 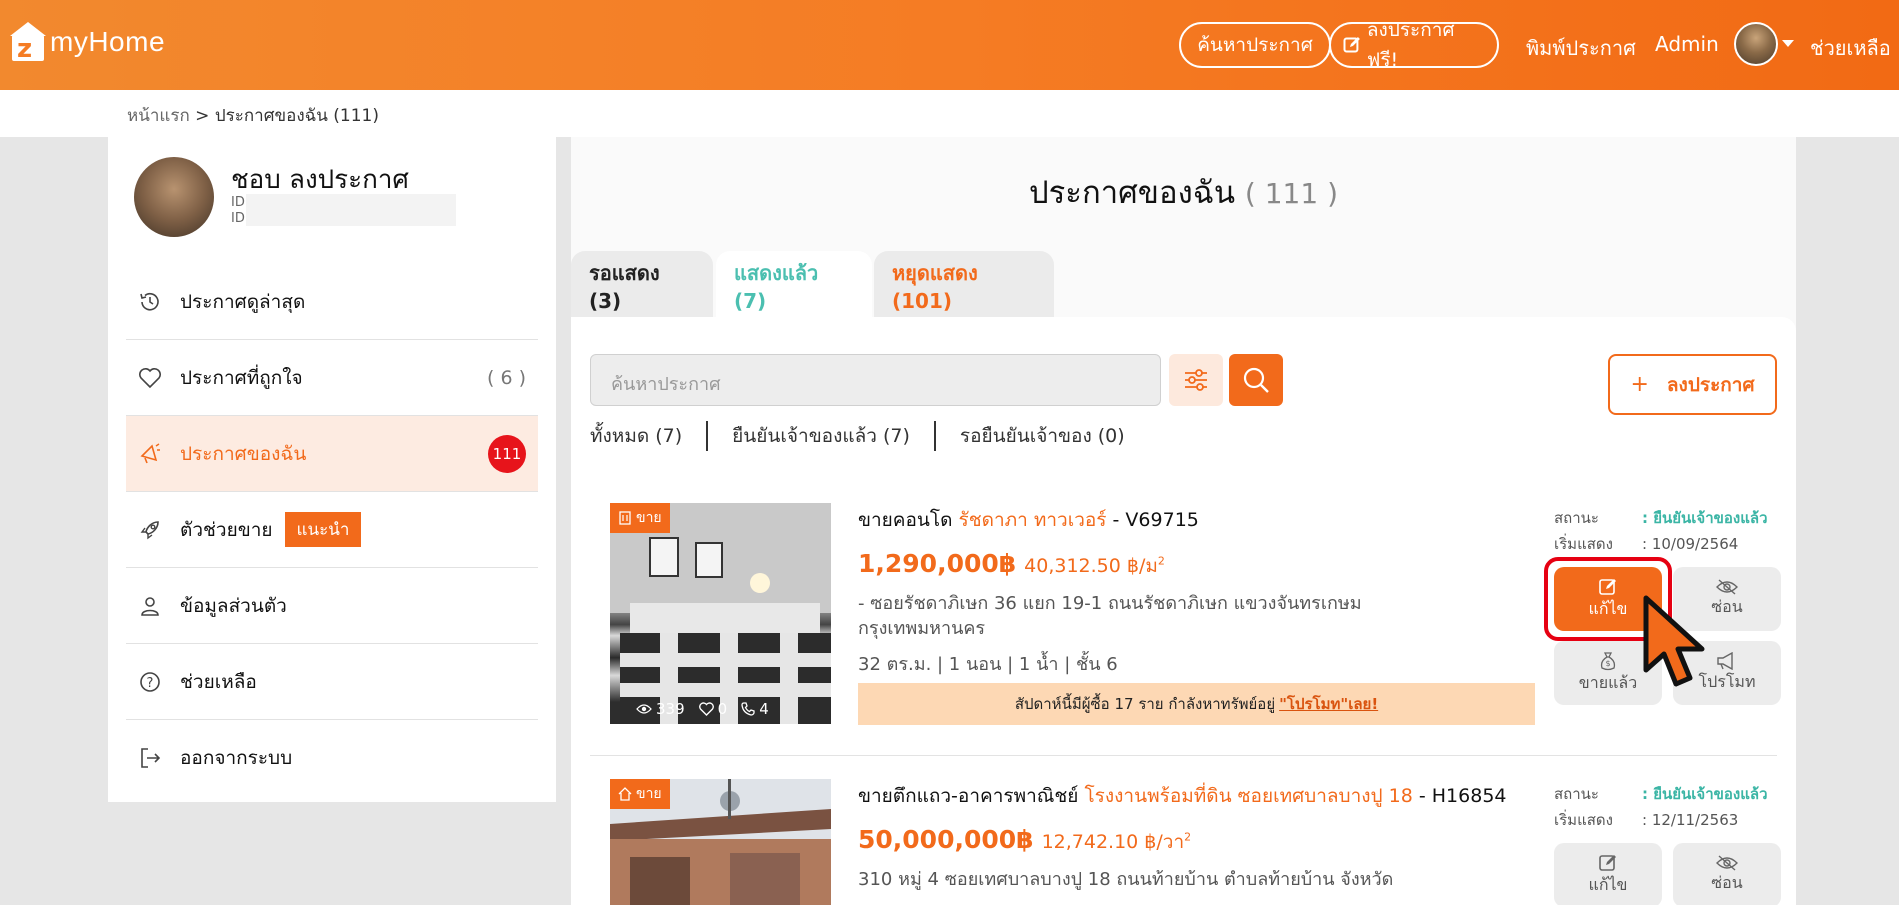 I want to click on sidebar-item-label: ประกาศของฉัน, so click(x=243, y=453).